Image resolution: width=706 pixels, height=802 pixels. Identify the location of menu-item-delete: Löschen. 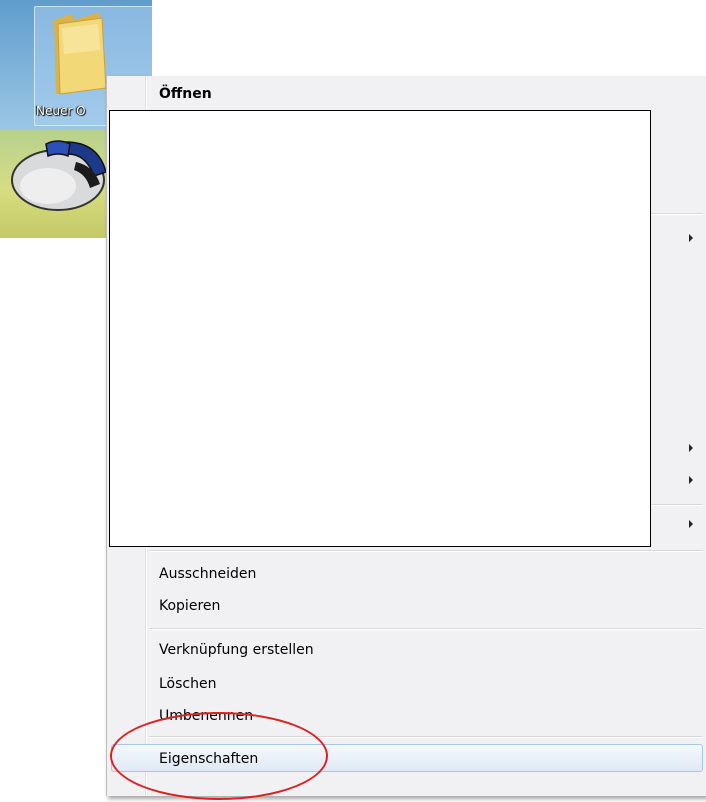
(406, 684).